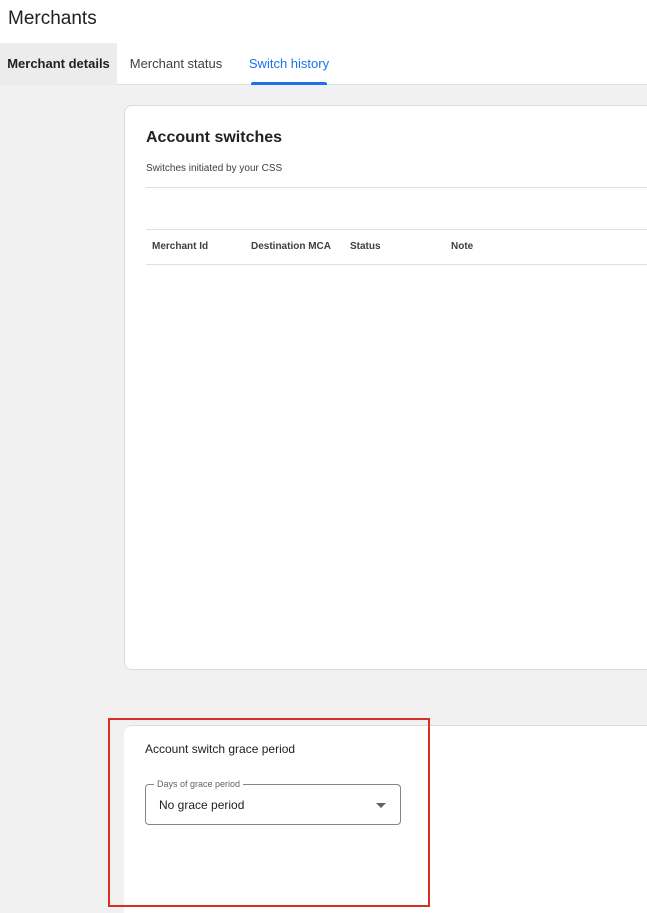 The width and height of the screenshot is (647, 913). What do you see at coordinates (52, 18) in the screenshot?
I see `page-title: Merchants` at bounding box center [52, 18].